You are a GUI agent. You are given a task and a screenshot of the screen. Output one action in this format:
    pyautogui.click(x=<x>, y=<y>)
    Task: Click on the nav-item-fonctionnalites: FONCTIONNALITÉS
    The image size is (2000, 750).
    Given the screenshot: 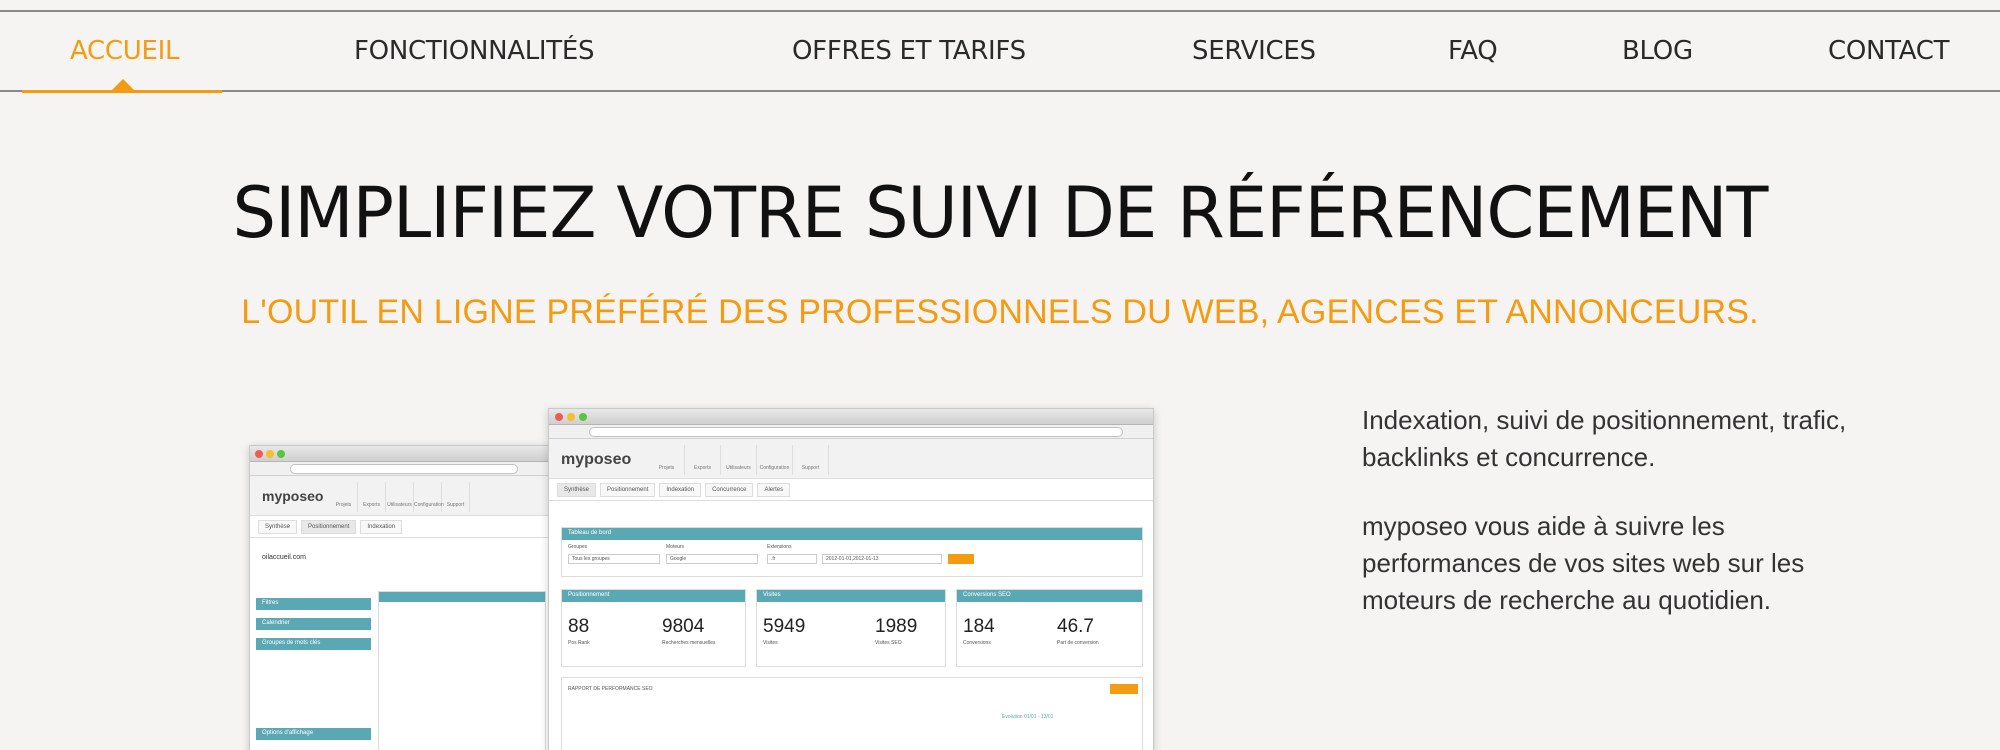 What is the action you would take?
    pyautogui.click(x=474, y=51)
    